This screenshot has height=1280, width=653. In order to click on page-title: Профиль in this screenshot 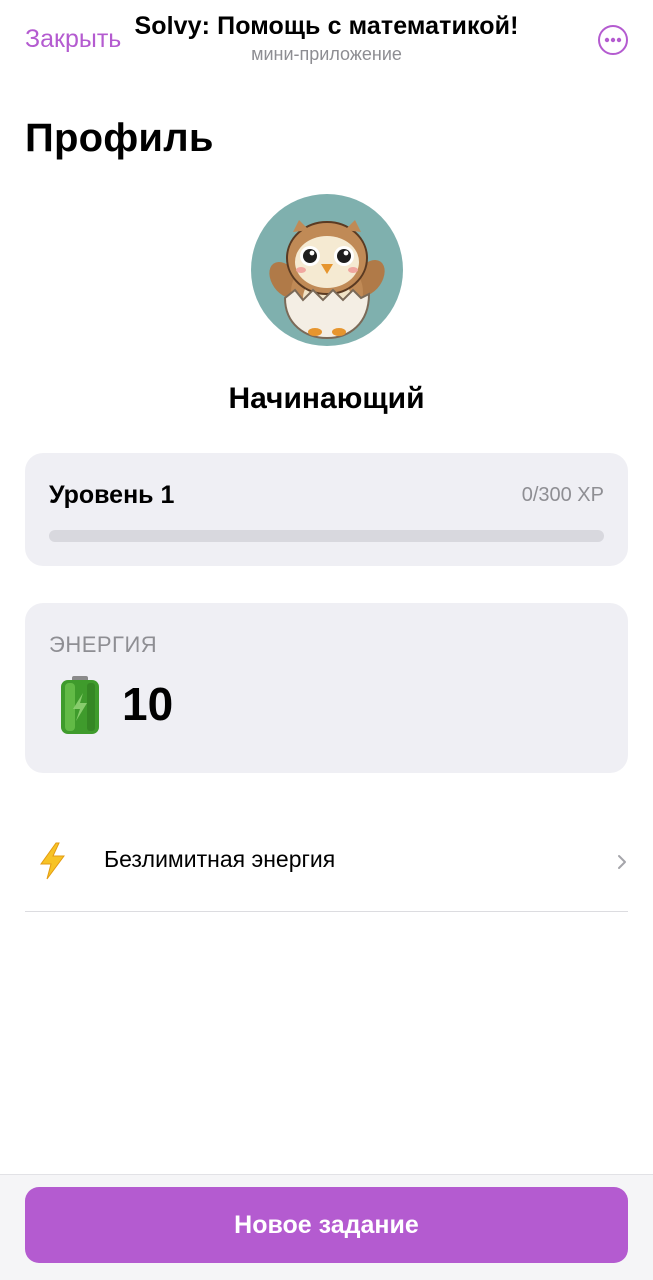, I will do `click(119, 138)`.